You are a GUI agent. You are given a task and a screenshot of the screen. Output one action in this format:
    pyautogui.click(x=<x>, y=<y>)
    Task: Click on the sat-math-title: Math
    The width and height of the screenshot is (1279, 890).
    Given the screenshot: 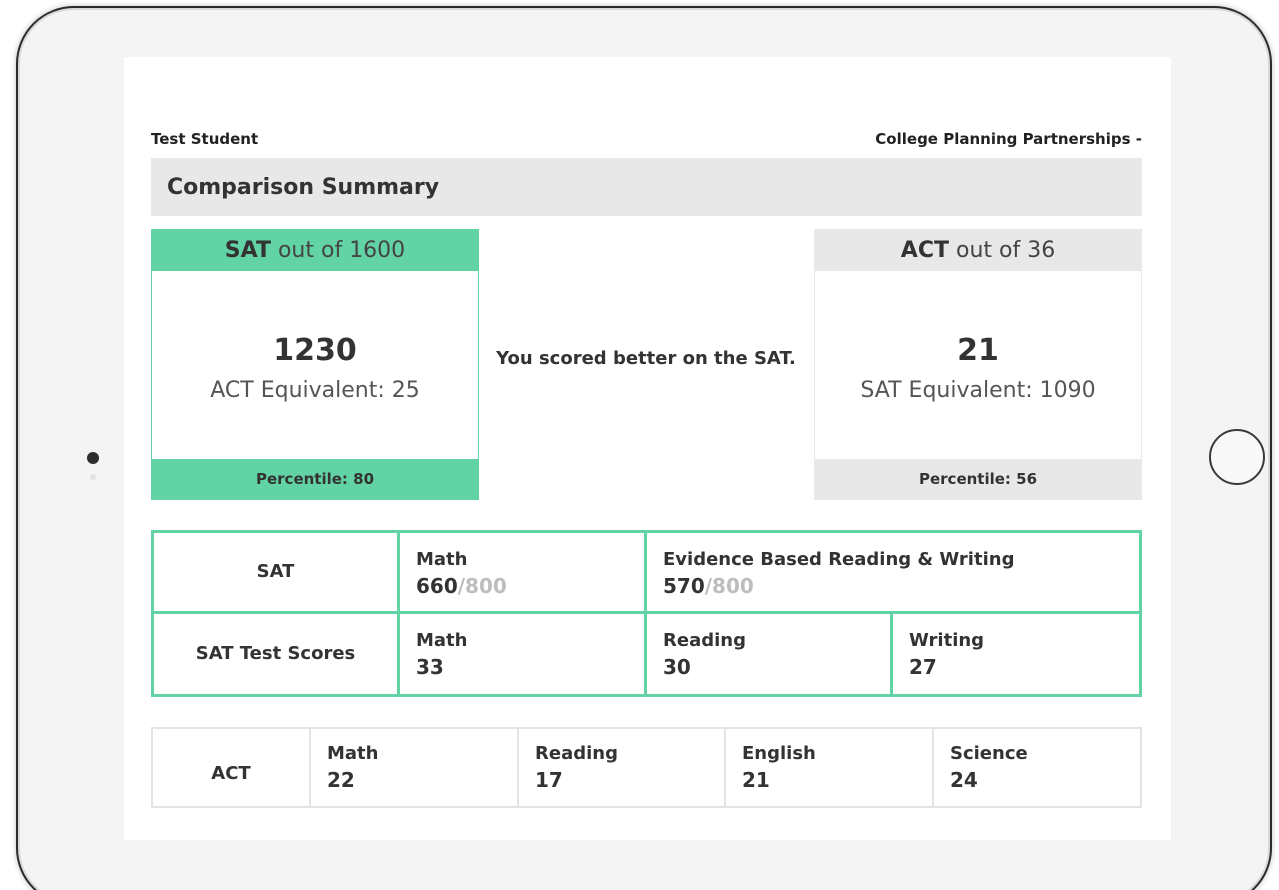 What is the action you would take?
    pyautogui.click(x=442, y=559)
    